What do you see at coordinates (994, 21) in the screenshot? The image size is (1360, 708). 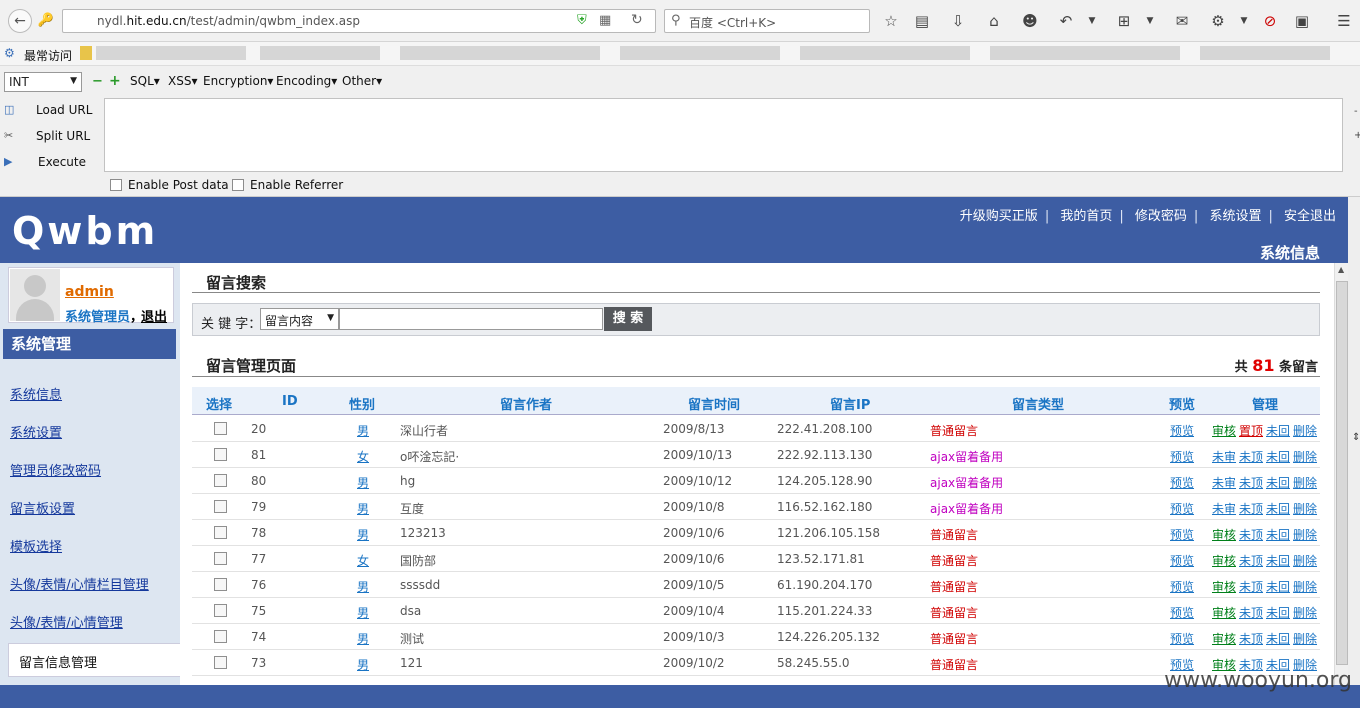 I see `home-icon: ⌂` at bounding box center [994, 21].